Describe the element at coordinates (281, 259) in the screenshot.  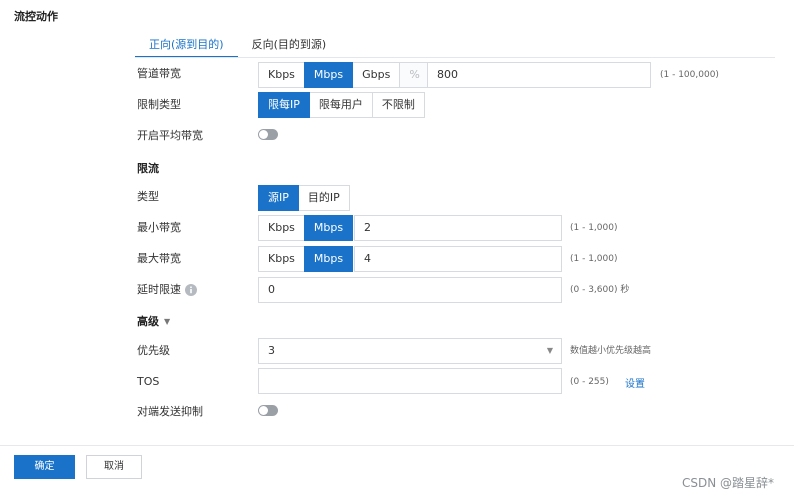
I see `max-unit-kbps: Kbps` at that location.